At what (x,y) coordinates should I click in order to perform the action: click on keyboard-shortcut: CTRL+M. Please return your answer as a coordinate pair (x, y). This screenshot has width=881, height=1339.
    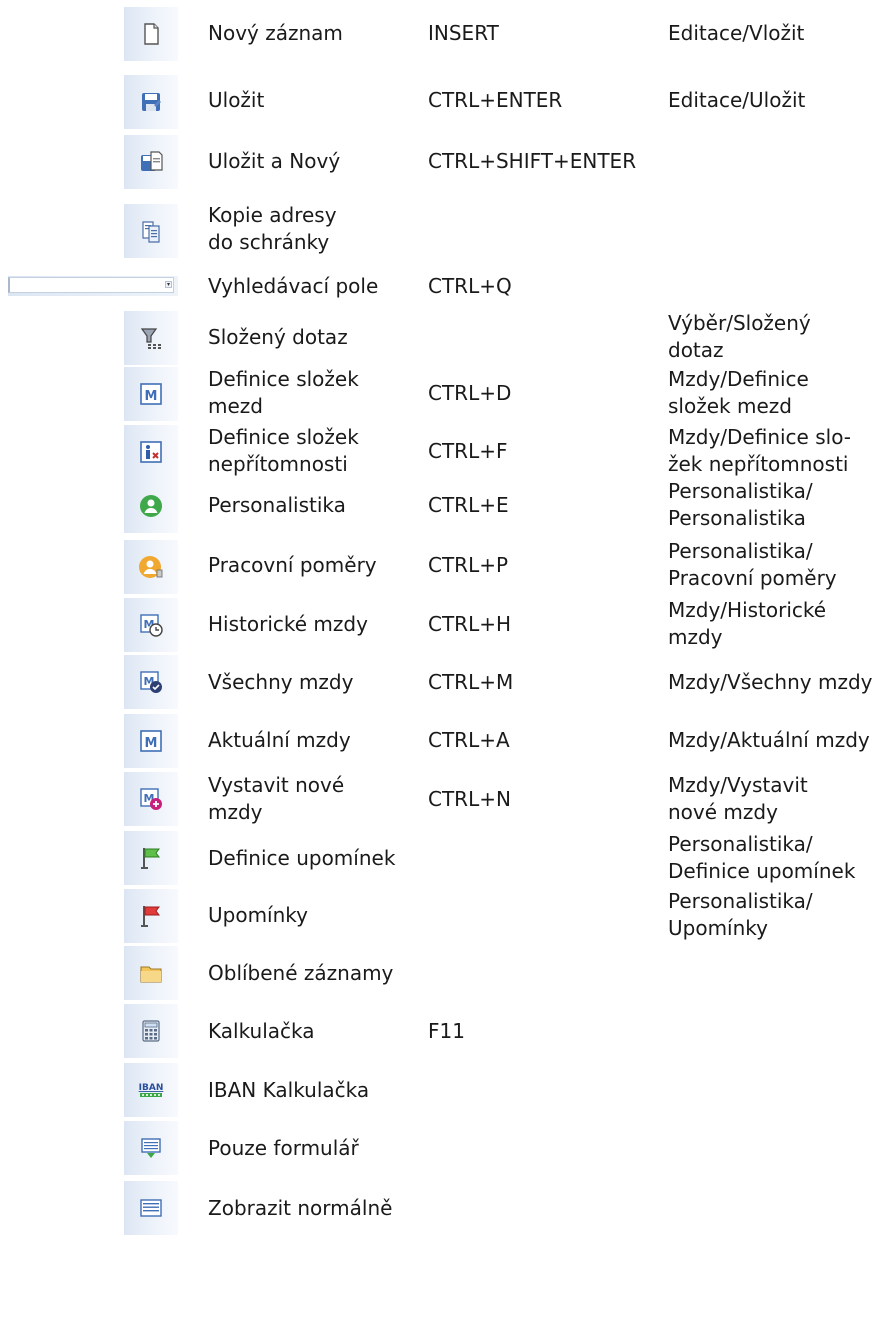
    Looking at the image, I should click on (471, 681).